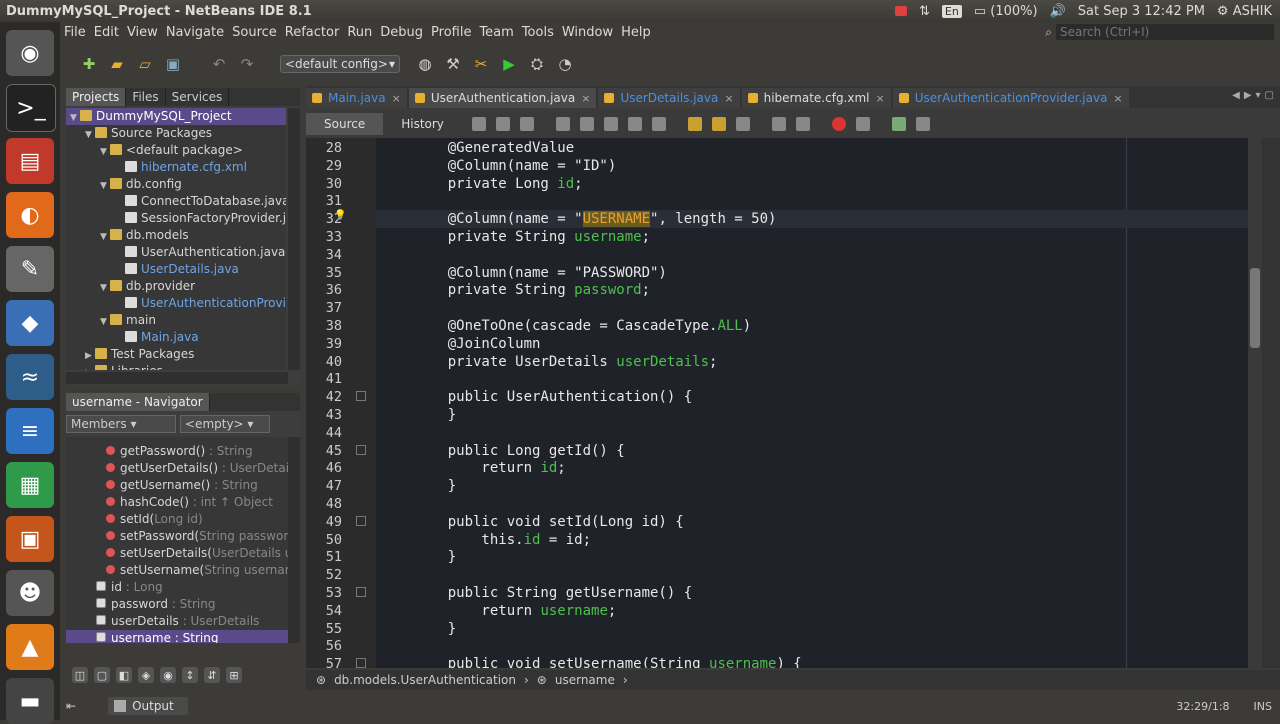 The width and height of the screenshot is (1280, 724). Describe the element at coordinates (197, 536) in the screenshot. I see `navigator-item: setPassword(String password)` at that location.